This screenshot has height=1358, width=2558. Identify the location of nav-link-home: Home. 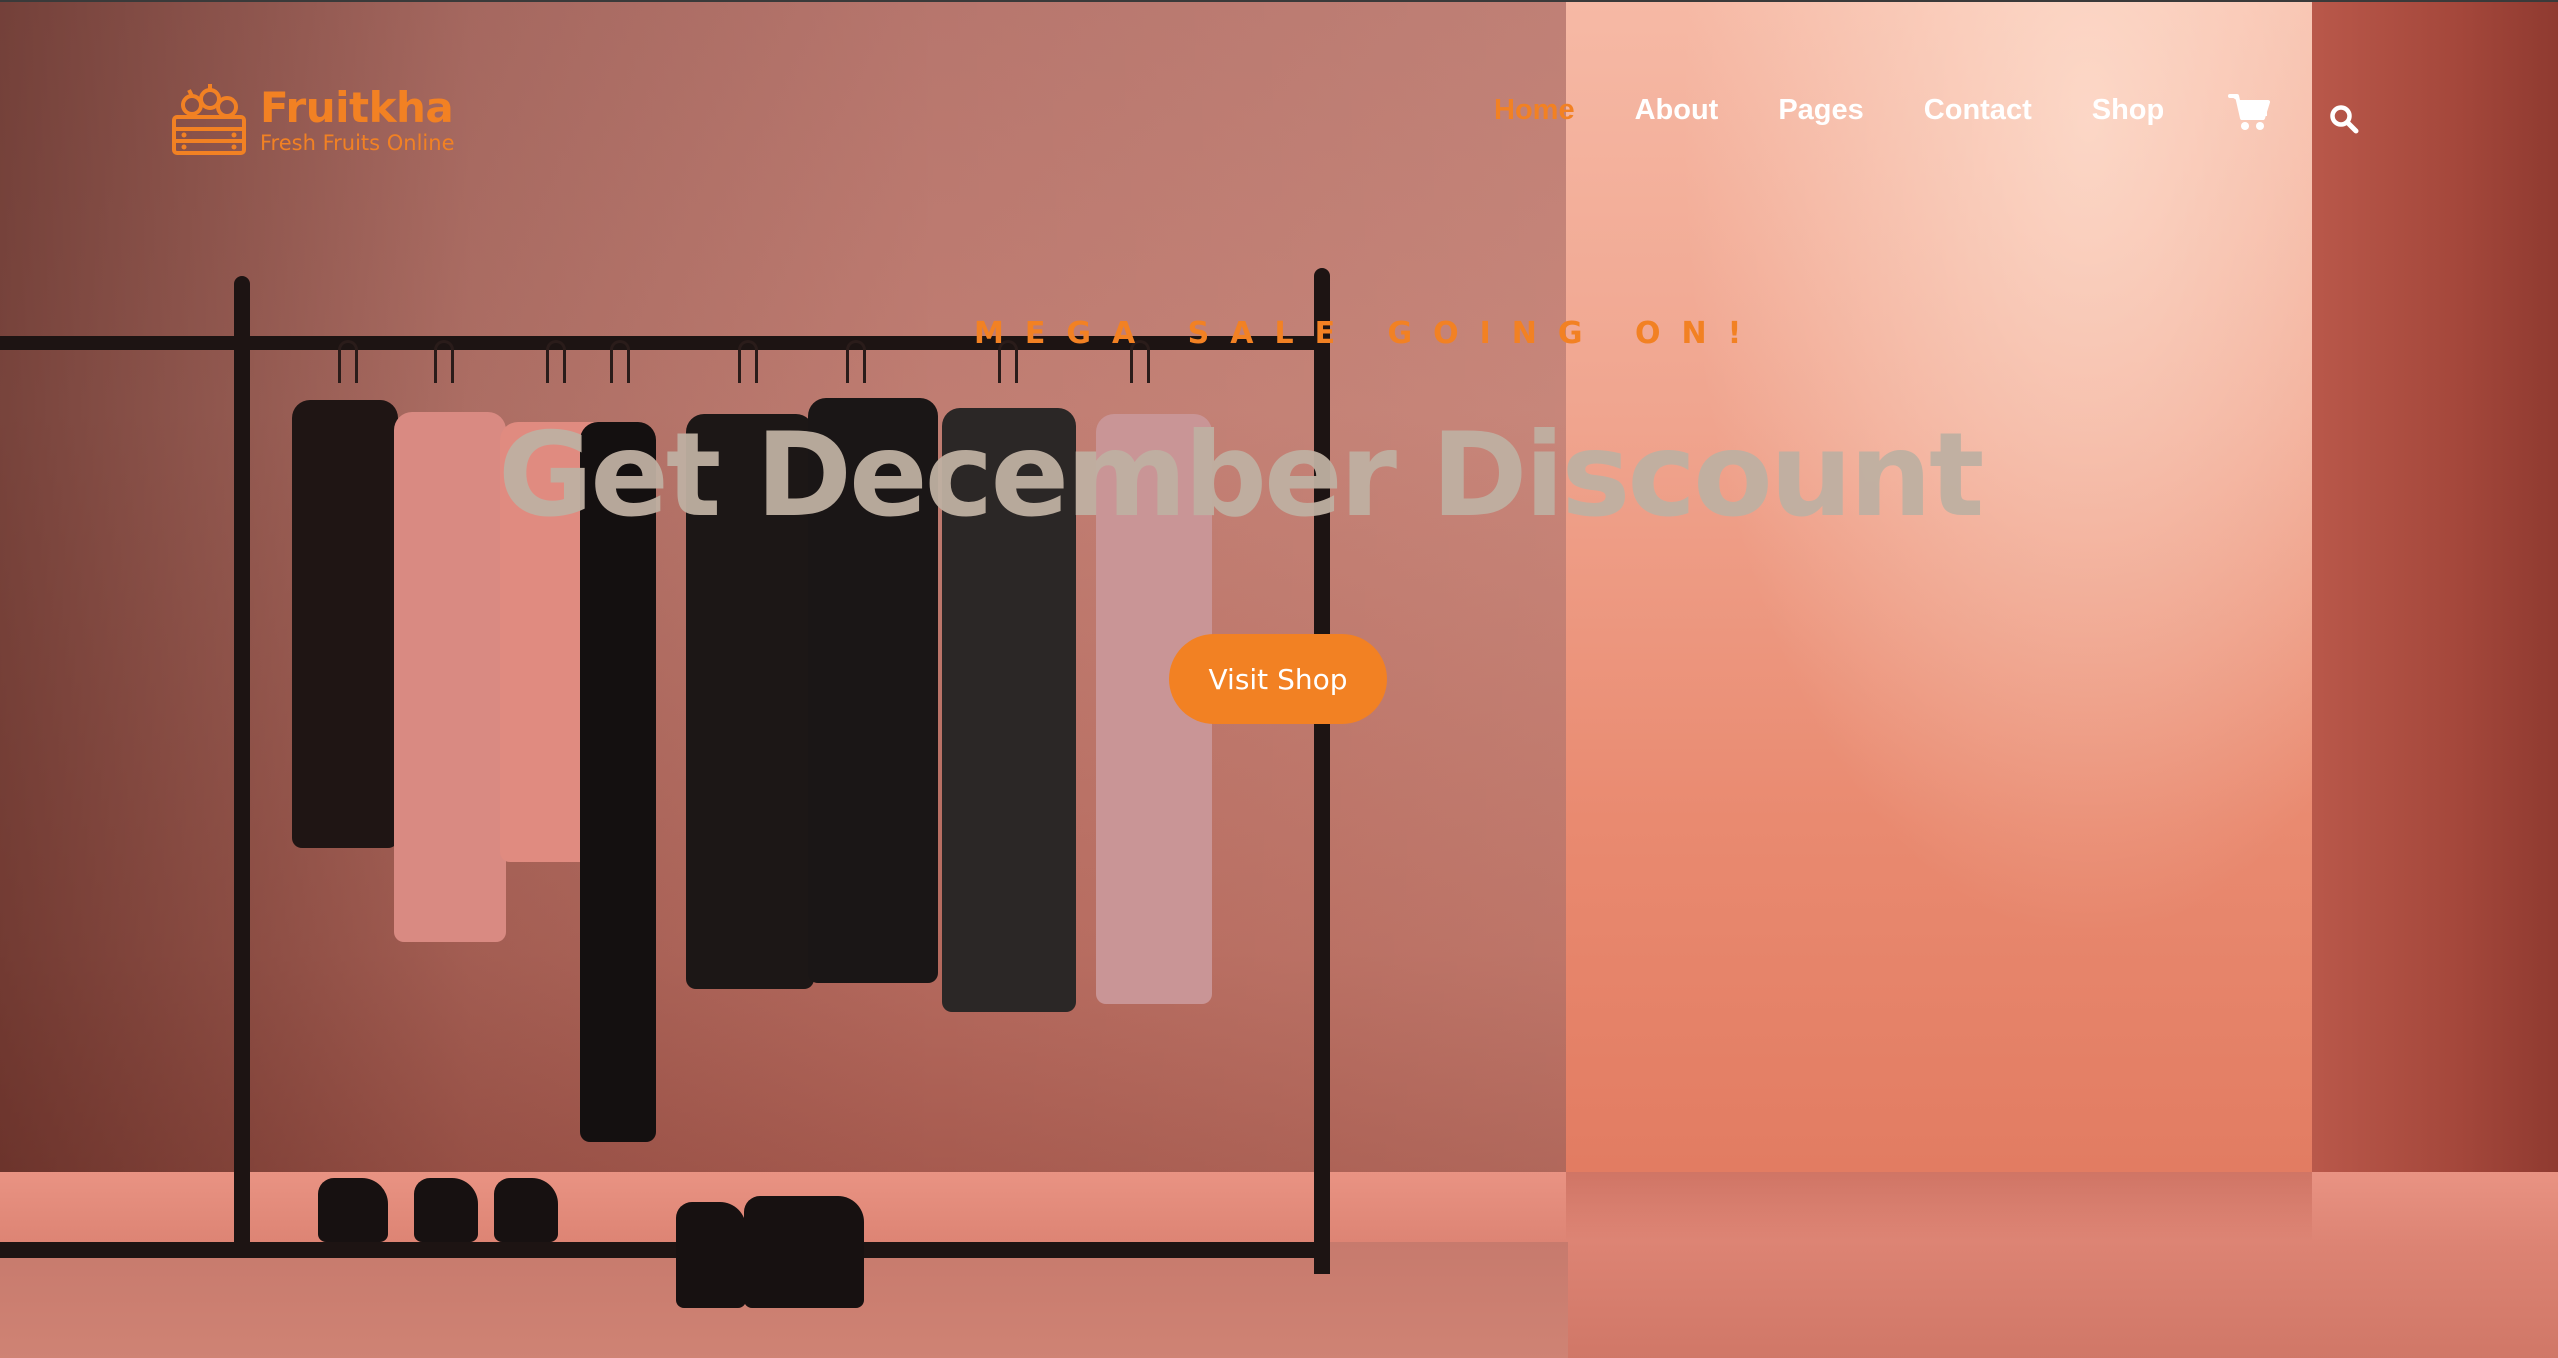
(1534, 110).